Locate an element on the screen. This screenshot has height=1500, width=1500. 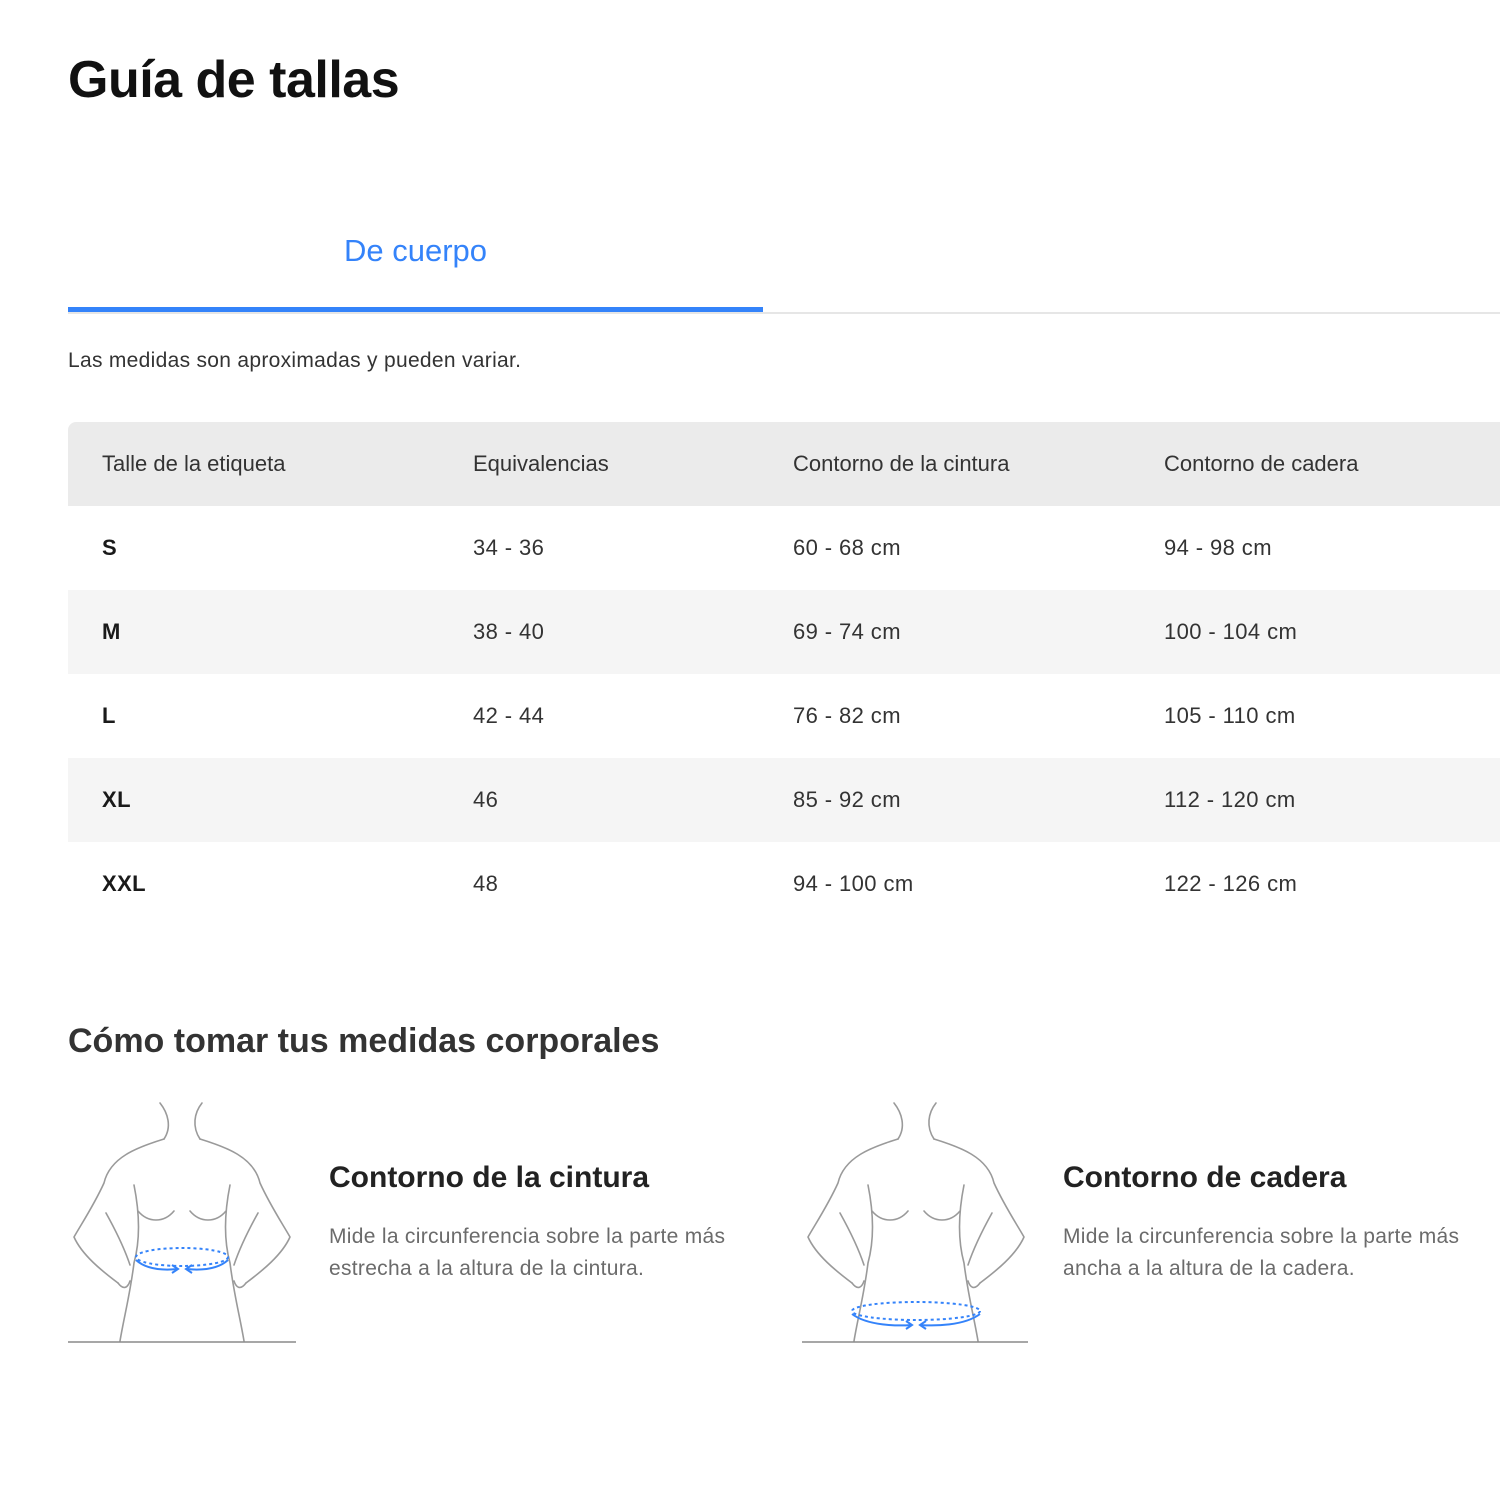
equivalence-cell: 46 is located at coordinates (486, 799).